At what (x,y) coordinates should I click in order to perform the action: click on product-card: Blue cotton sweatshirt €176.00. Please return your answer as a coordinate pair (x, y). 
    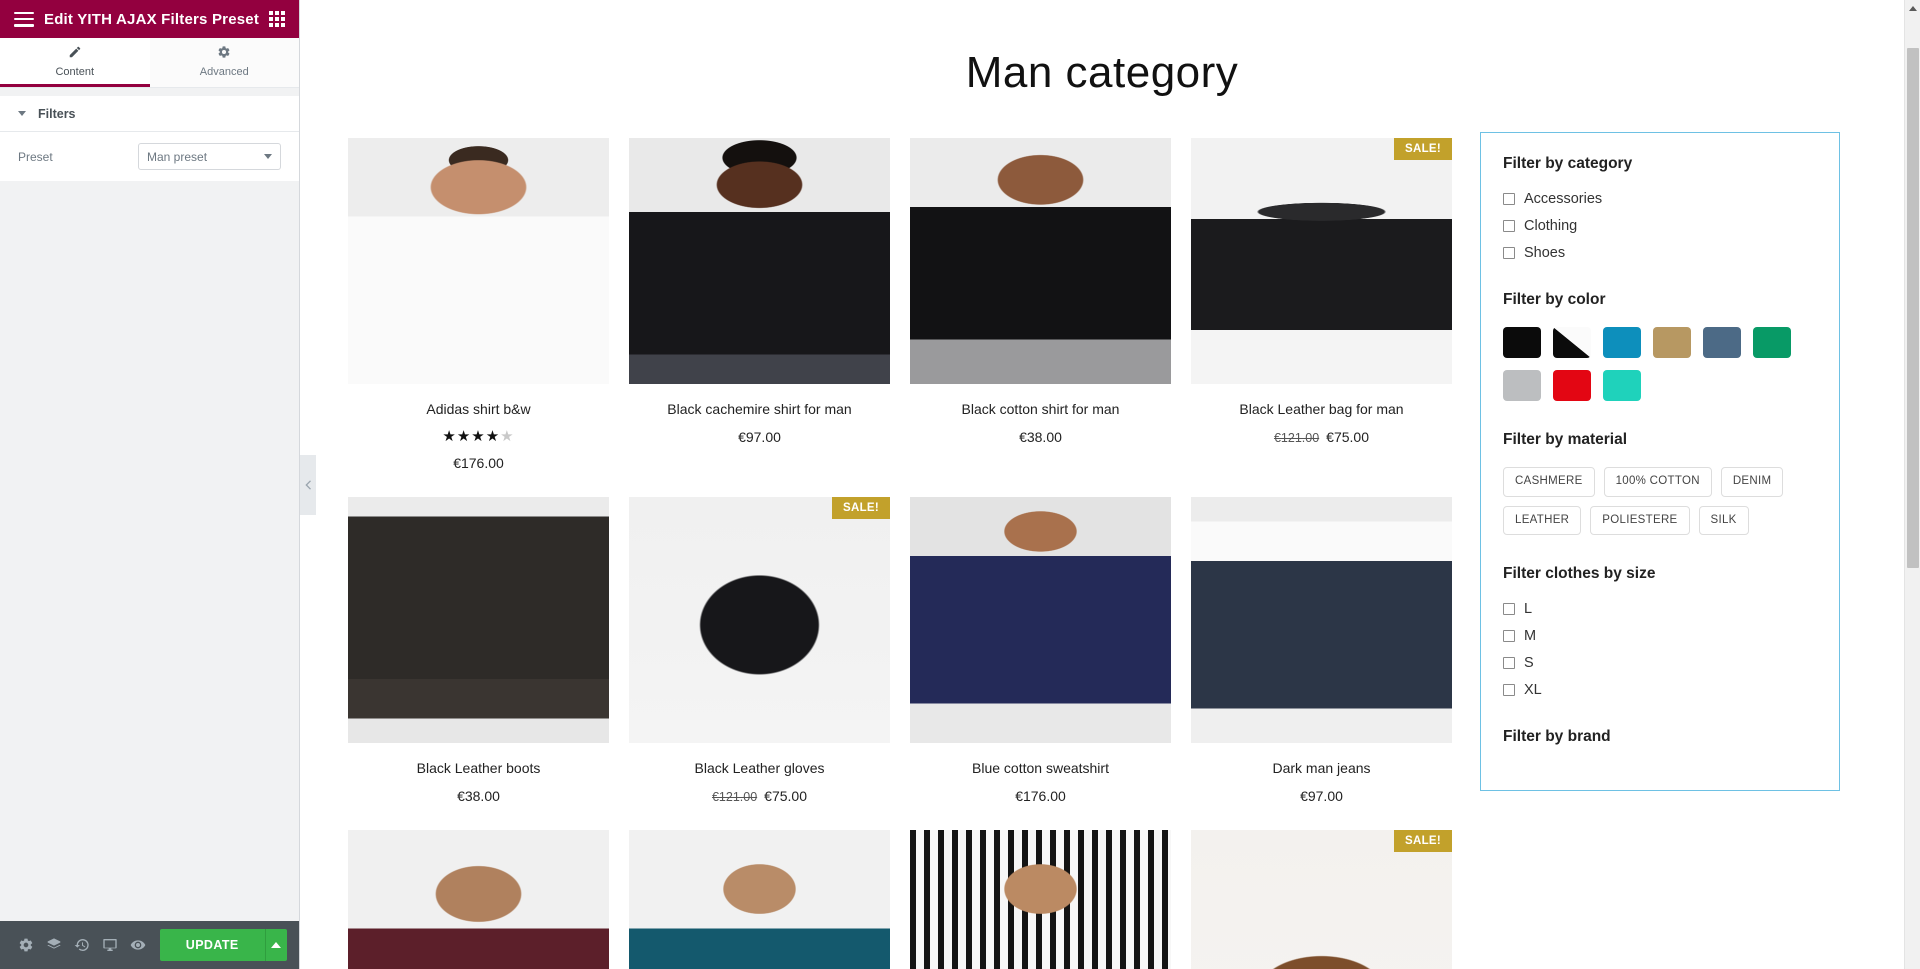
    Looking at the image, I should click on (1040, 663).